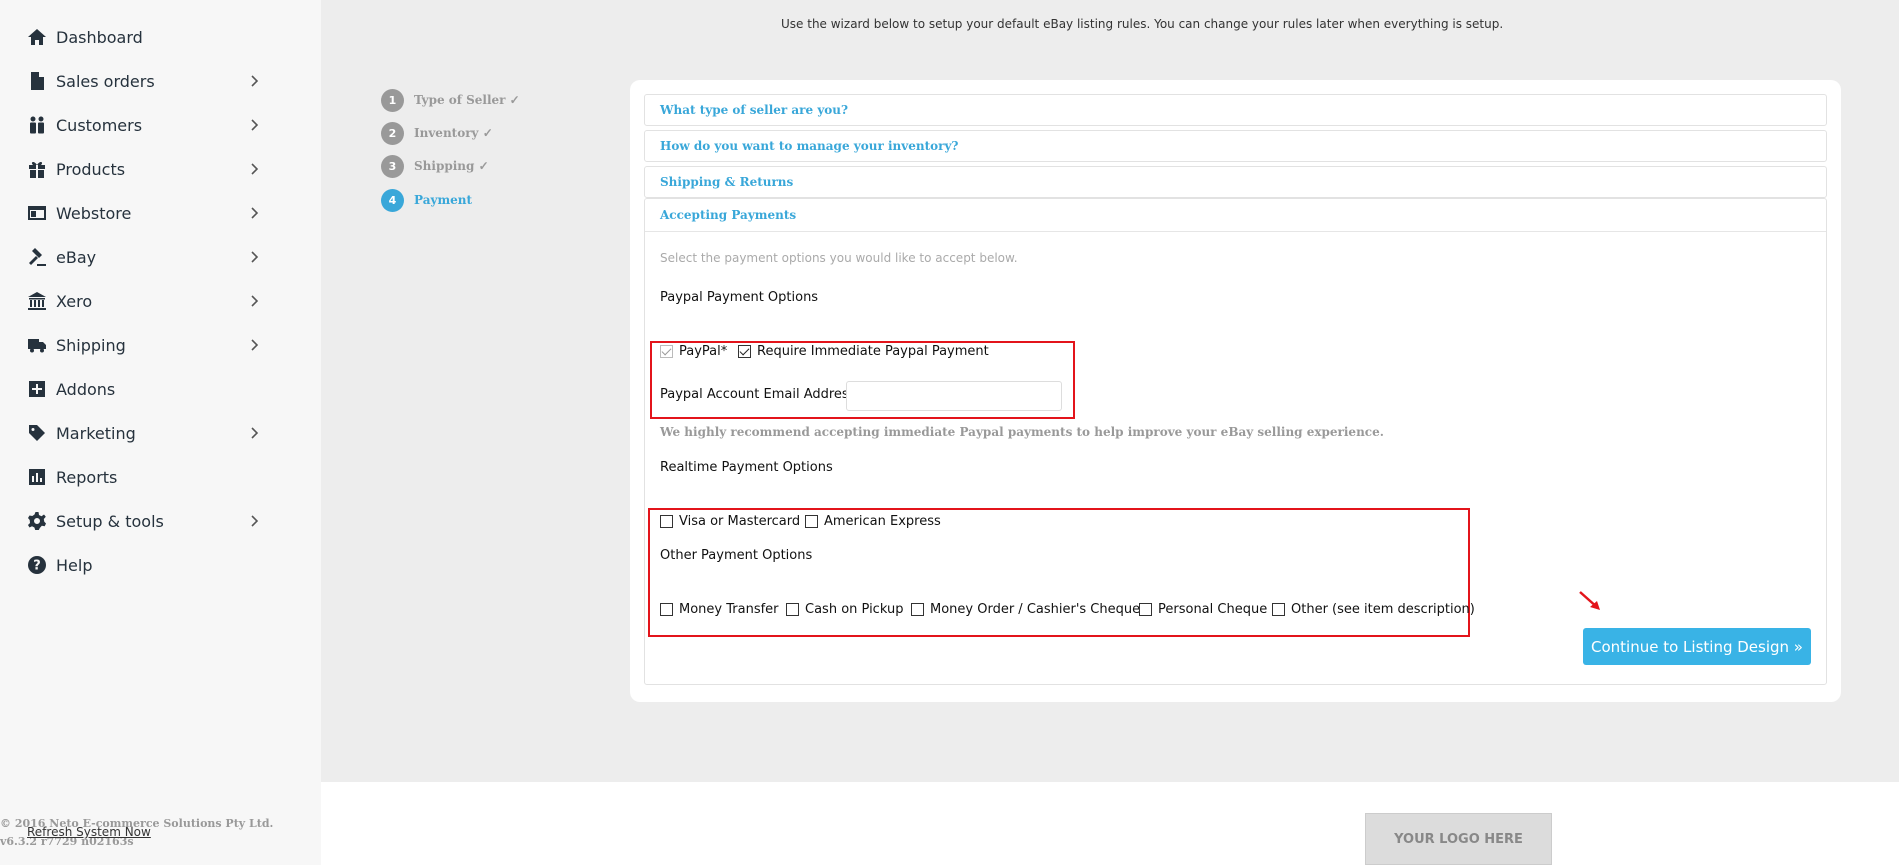 This screenshot has width=1899, height=865. What do you see at coordinates (1383, 609) in the screenshot?
I see `checkbox-label: Other (see item description)` at bounding box center [1383, 609].